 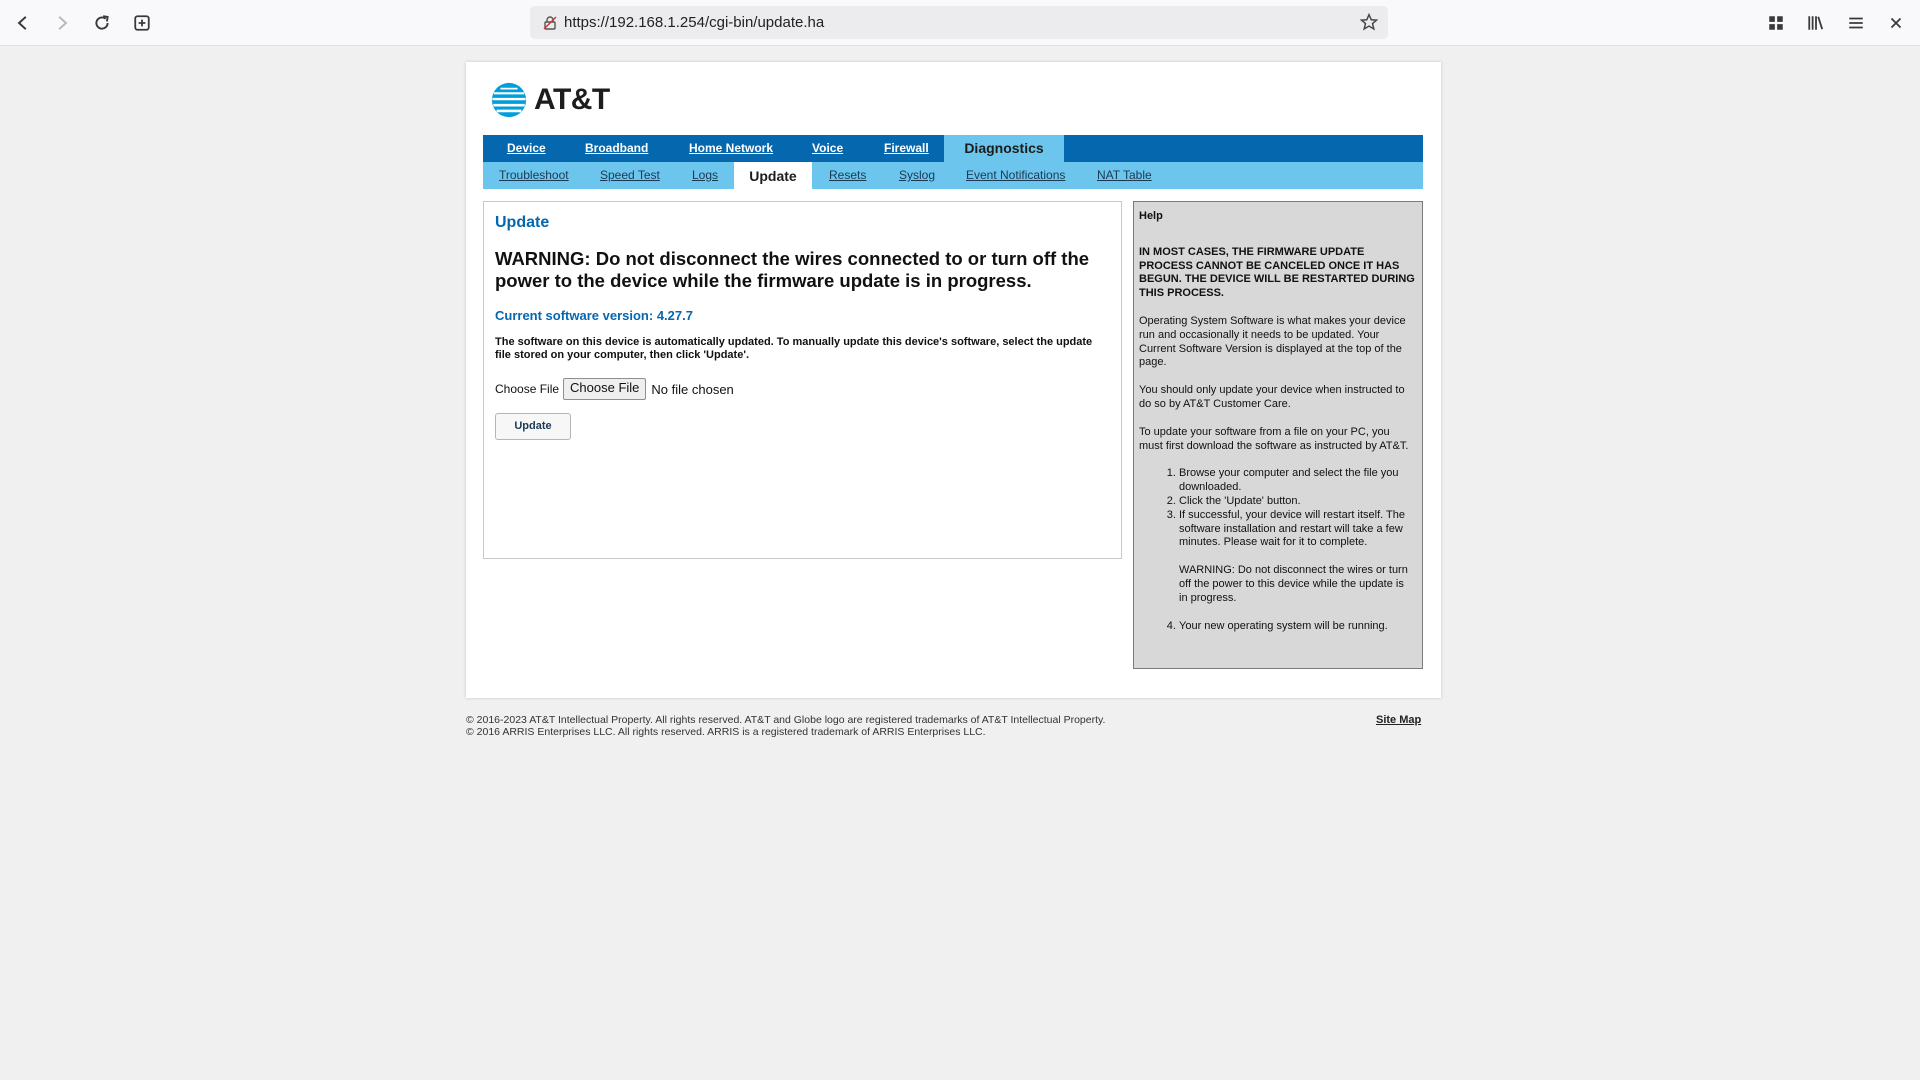 What do you see at coordinates (1124, 175) in the screenshot?
I see `tab-nat-table: NAT Table` at bounding box center [1124, 175].